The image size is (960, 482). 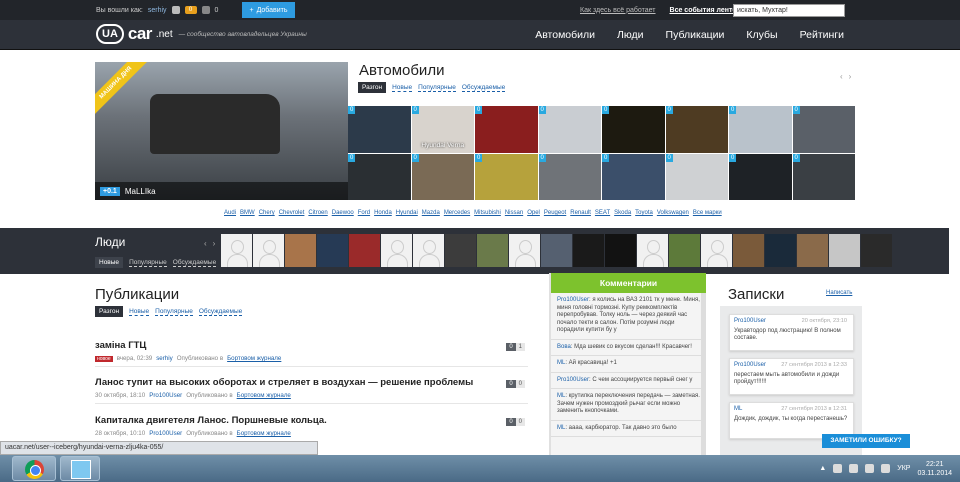 What do you see at coordinates (442, 129) in the screenshot?
I see `car-thumbnail: 0 Hyundai Verna` at bounding box center [442, 129].